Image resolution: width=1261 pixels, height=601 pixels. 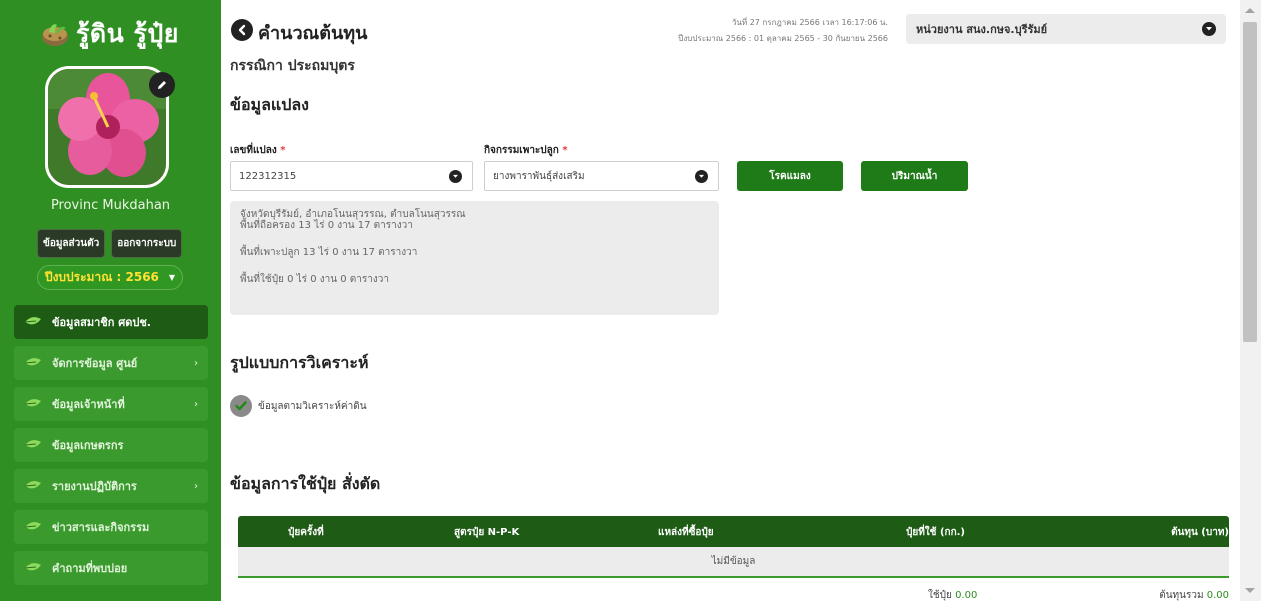 I want to click on edit-avatar-button, so click(x=162, y=85).